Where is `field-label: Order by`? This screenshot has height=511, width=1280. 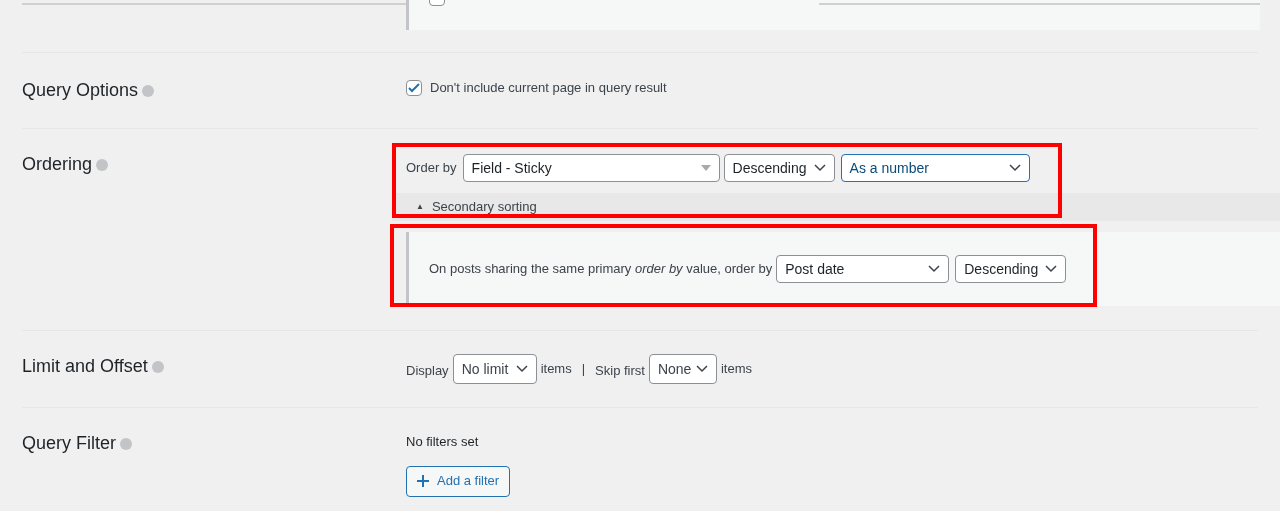 field-label: Order by is located at coordinates (431, 168).